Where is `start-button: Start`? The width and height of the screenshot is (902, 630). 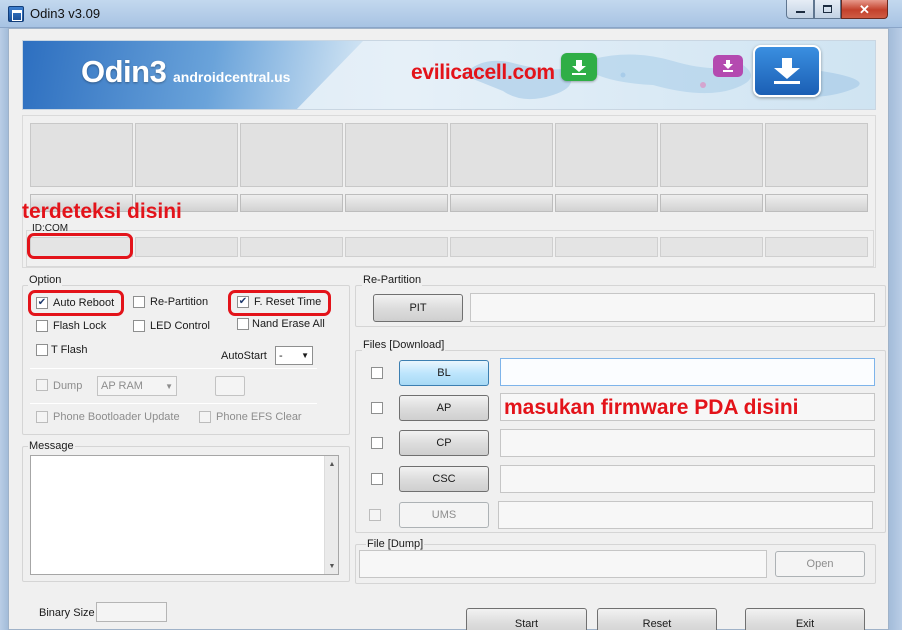
start-button: Start is located at coordinates (526, 619).